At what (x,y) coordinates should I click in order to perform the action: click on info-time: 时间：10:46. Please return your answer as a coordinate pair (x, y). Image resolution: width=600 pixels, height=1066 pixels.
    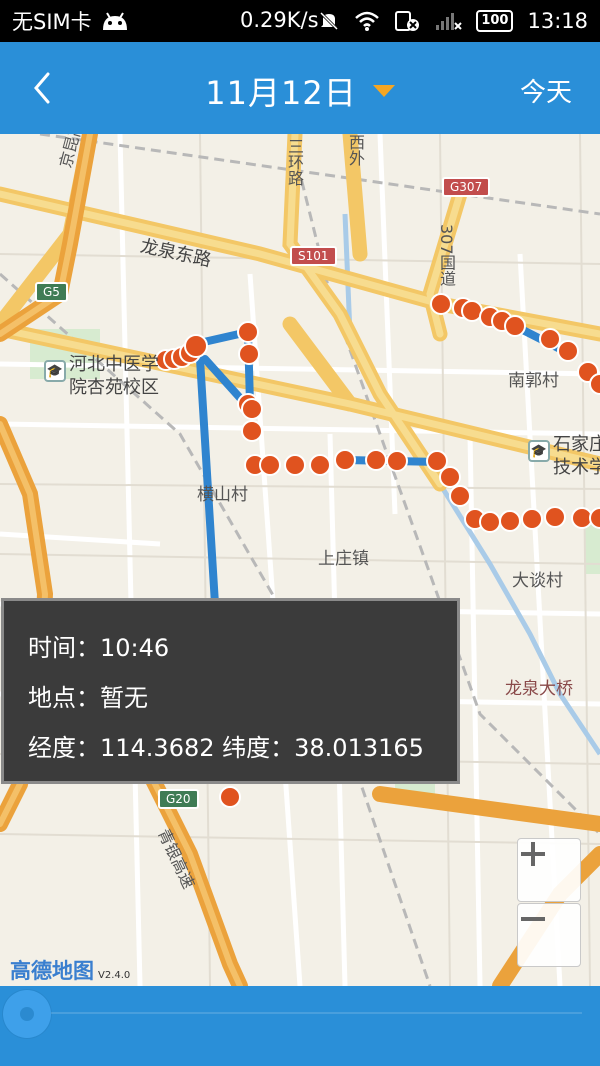
    Looking at the image, I should click on (99, 648).